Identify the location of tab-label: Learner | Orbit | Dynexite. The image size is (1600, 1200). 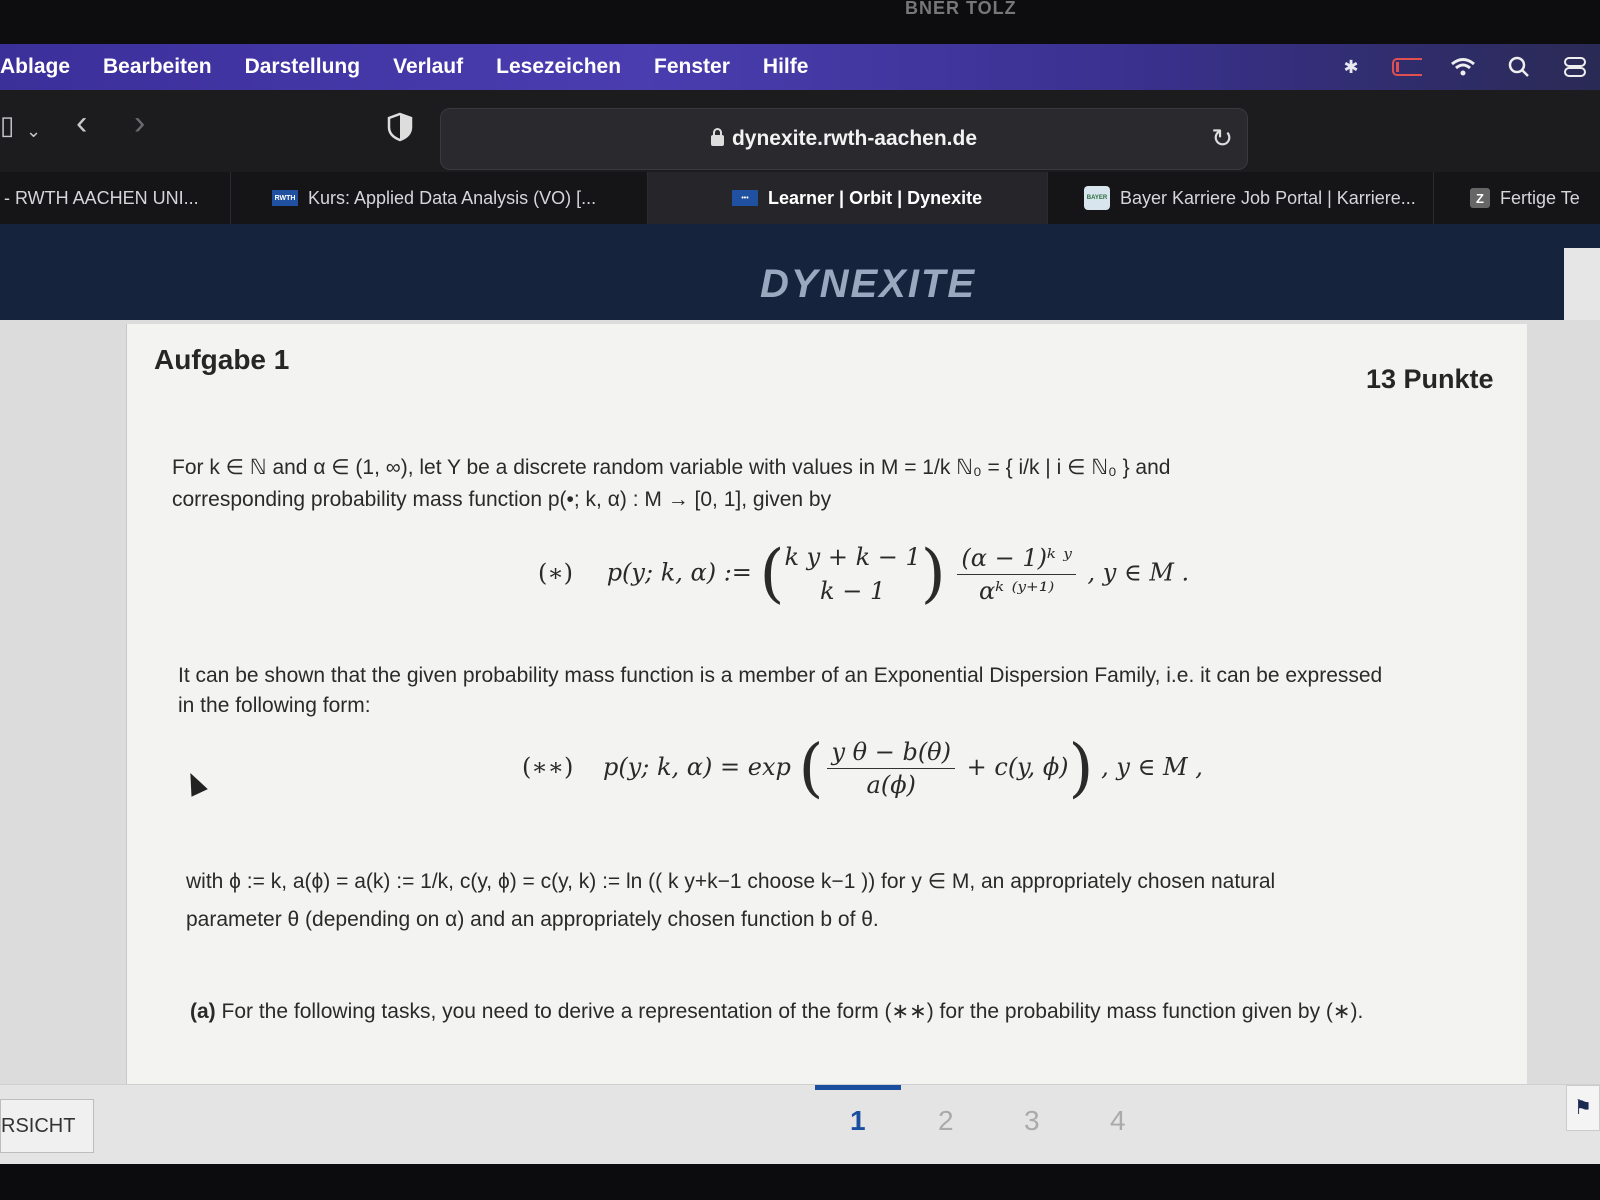
(875, 197).